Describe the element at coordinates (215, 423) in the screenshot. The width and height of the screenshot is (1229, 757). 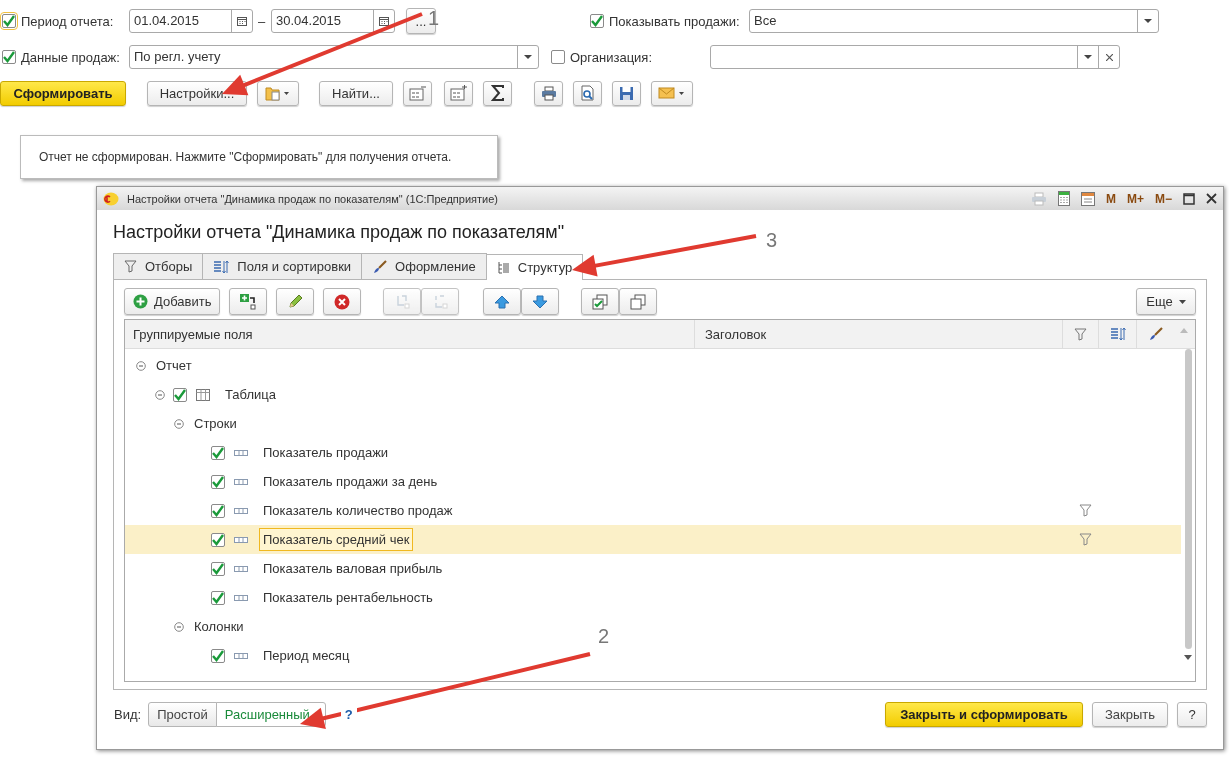
I see `tree-label: Строки` at that location.